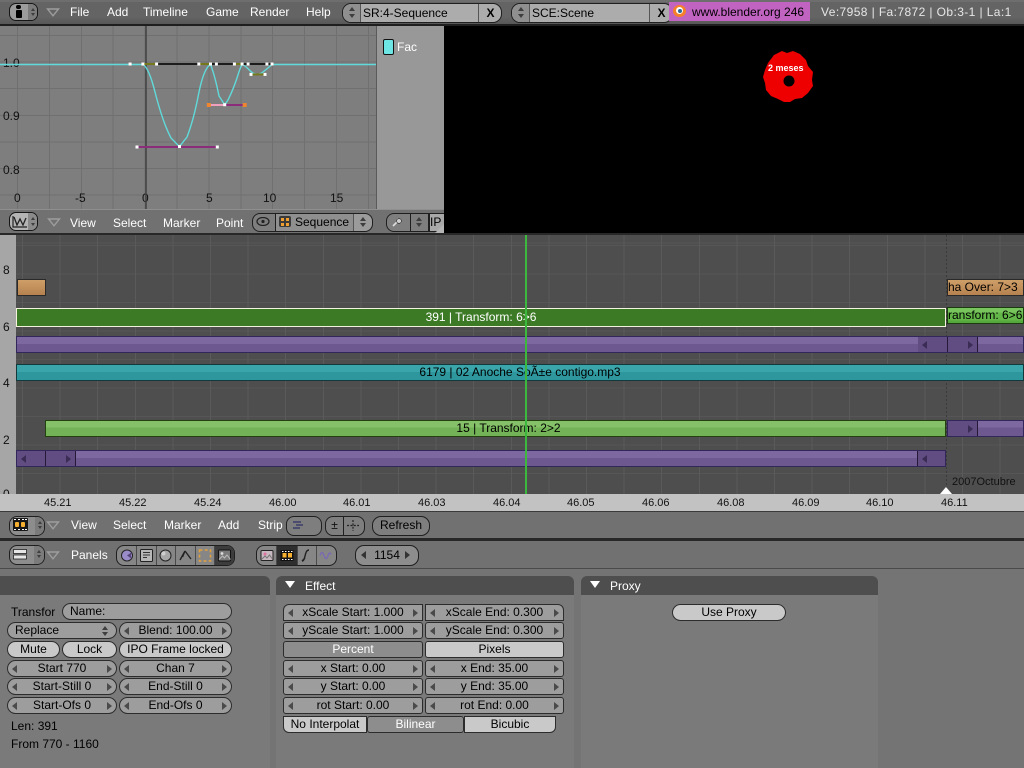  What do you see at coordinates (786, 68) in the screenshot?
I see `svg-text: 2 meses` at bounding box center [786, 68].